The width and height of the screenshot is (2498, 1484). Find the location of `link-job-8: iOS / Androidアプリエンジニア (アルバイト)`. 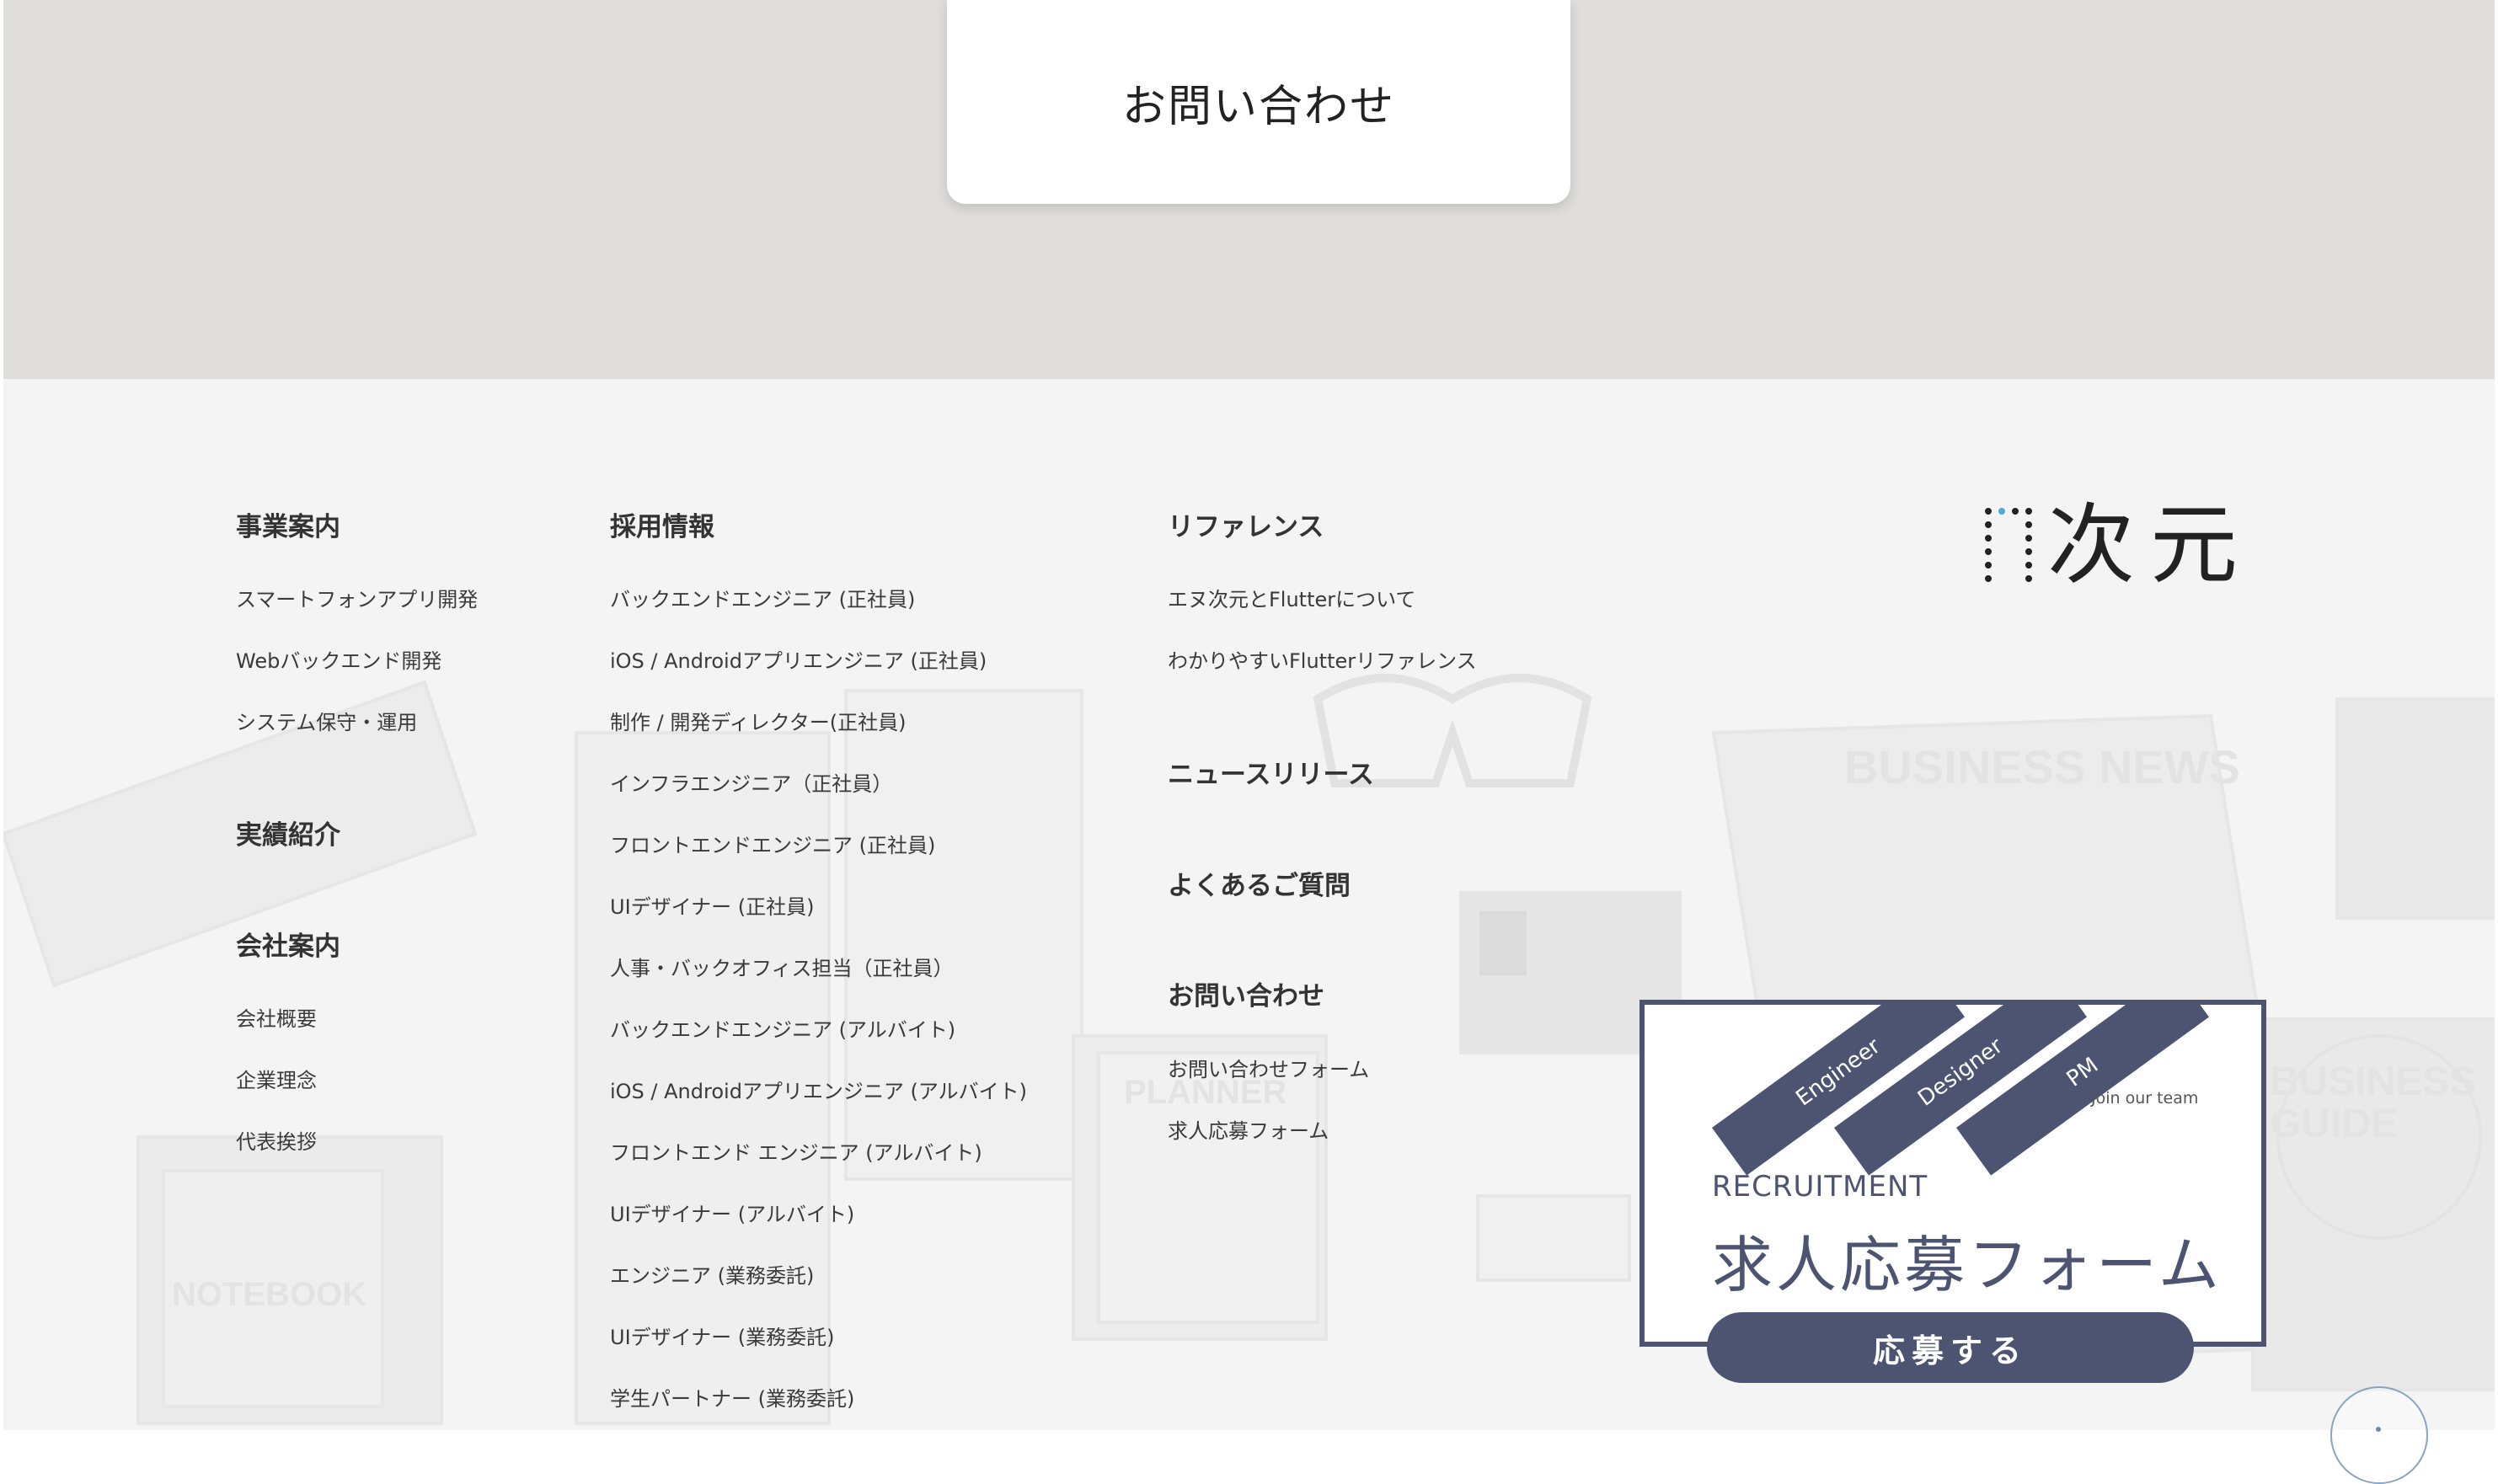

link-job-8: iOS / Androidアプリエンジニア (アルバイト) is located at coordinates (818, 1090).